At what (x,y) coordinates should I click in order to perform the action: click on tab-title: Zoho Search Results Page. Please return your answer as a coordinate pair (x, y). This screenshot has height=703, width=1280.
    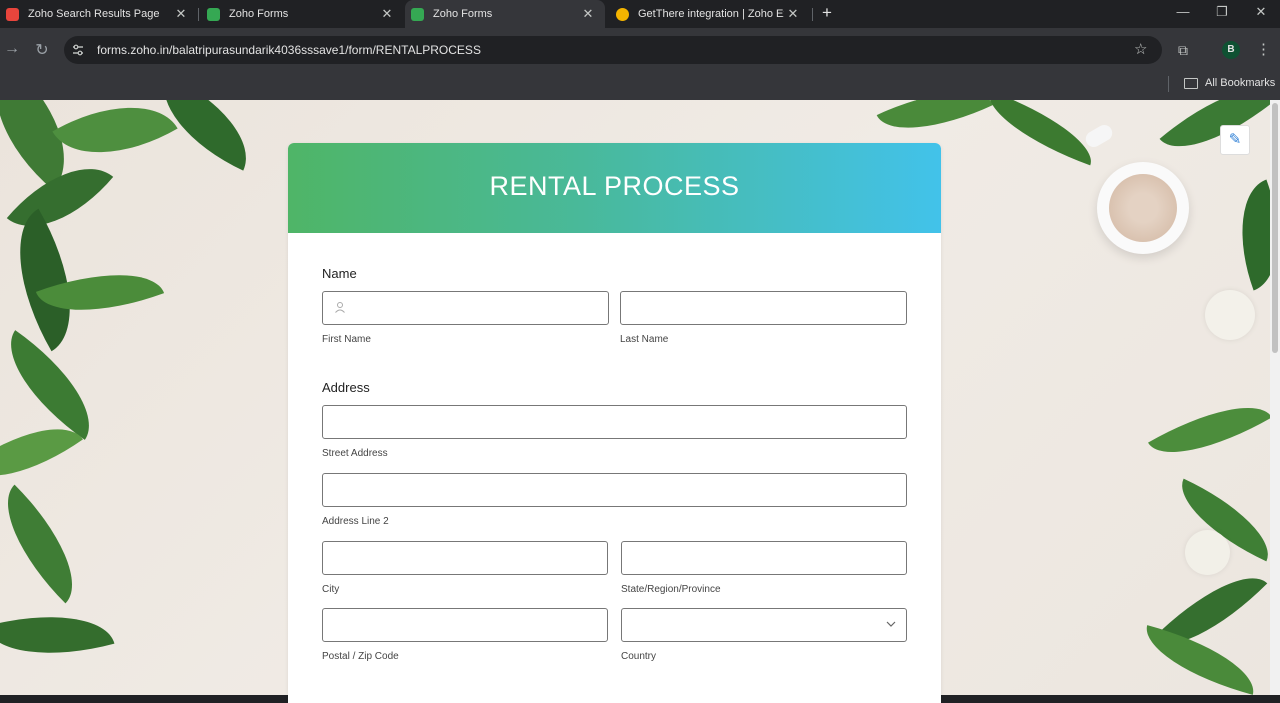
    Looking at the image, I should click on (94, 14).